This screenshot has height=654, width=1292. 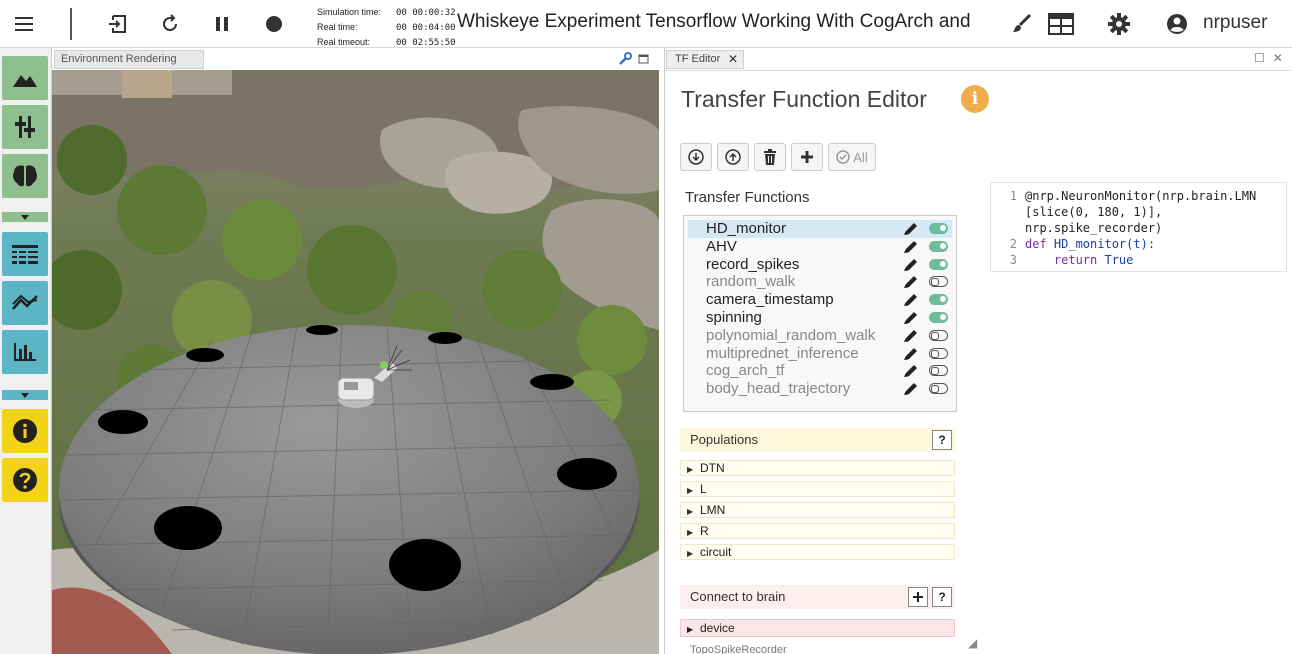 What do you see at coordinates (820, 265) in the screenshot?
I see `tf-item: record_spikes` at bounding box center [820, 265].